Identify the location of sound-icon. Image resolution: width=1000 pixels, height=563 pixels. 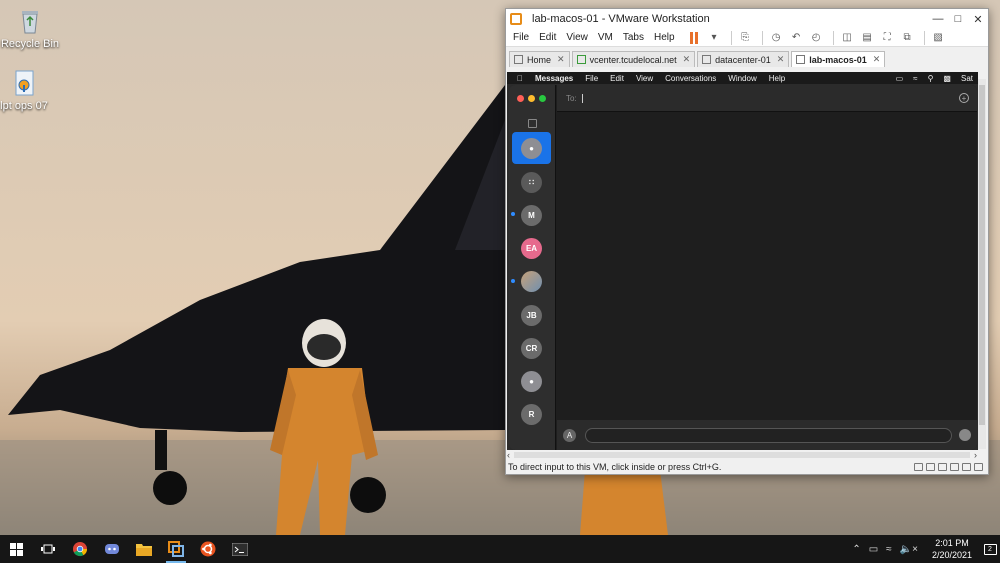
(966, 467).